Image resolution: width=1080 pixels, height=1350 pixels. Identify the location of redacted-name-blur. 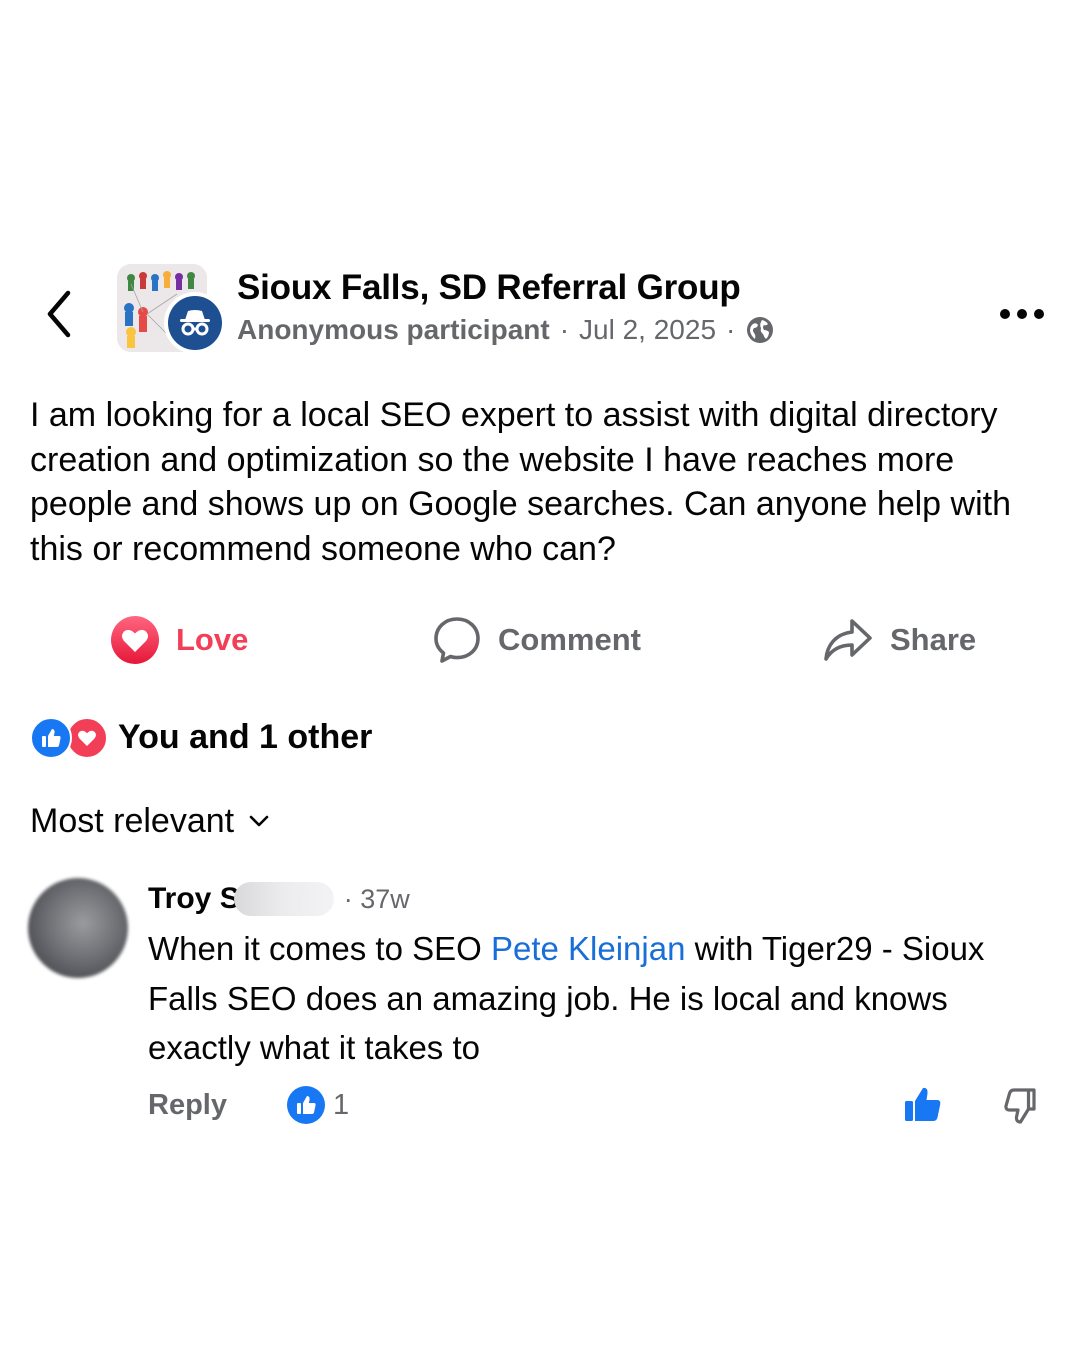
(283, 899).